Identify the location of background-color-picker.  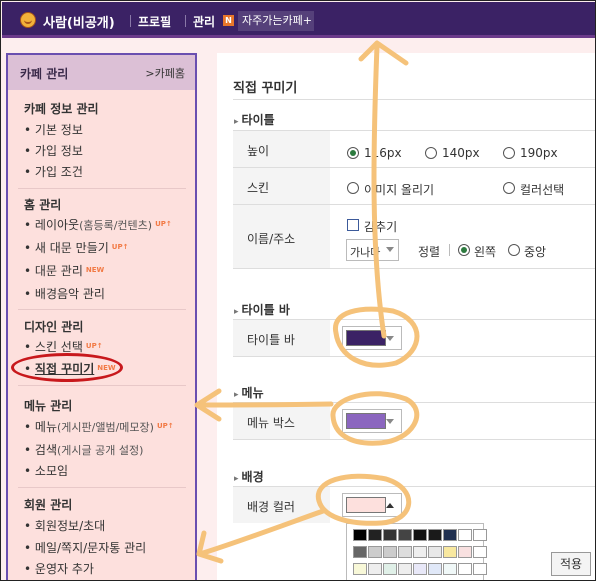
(372, 505).